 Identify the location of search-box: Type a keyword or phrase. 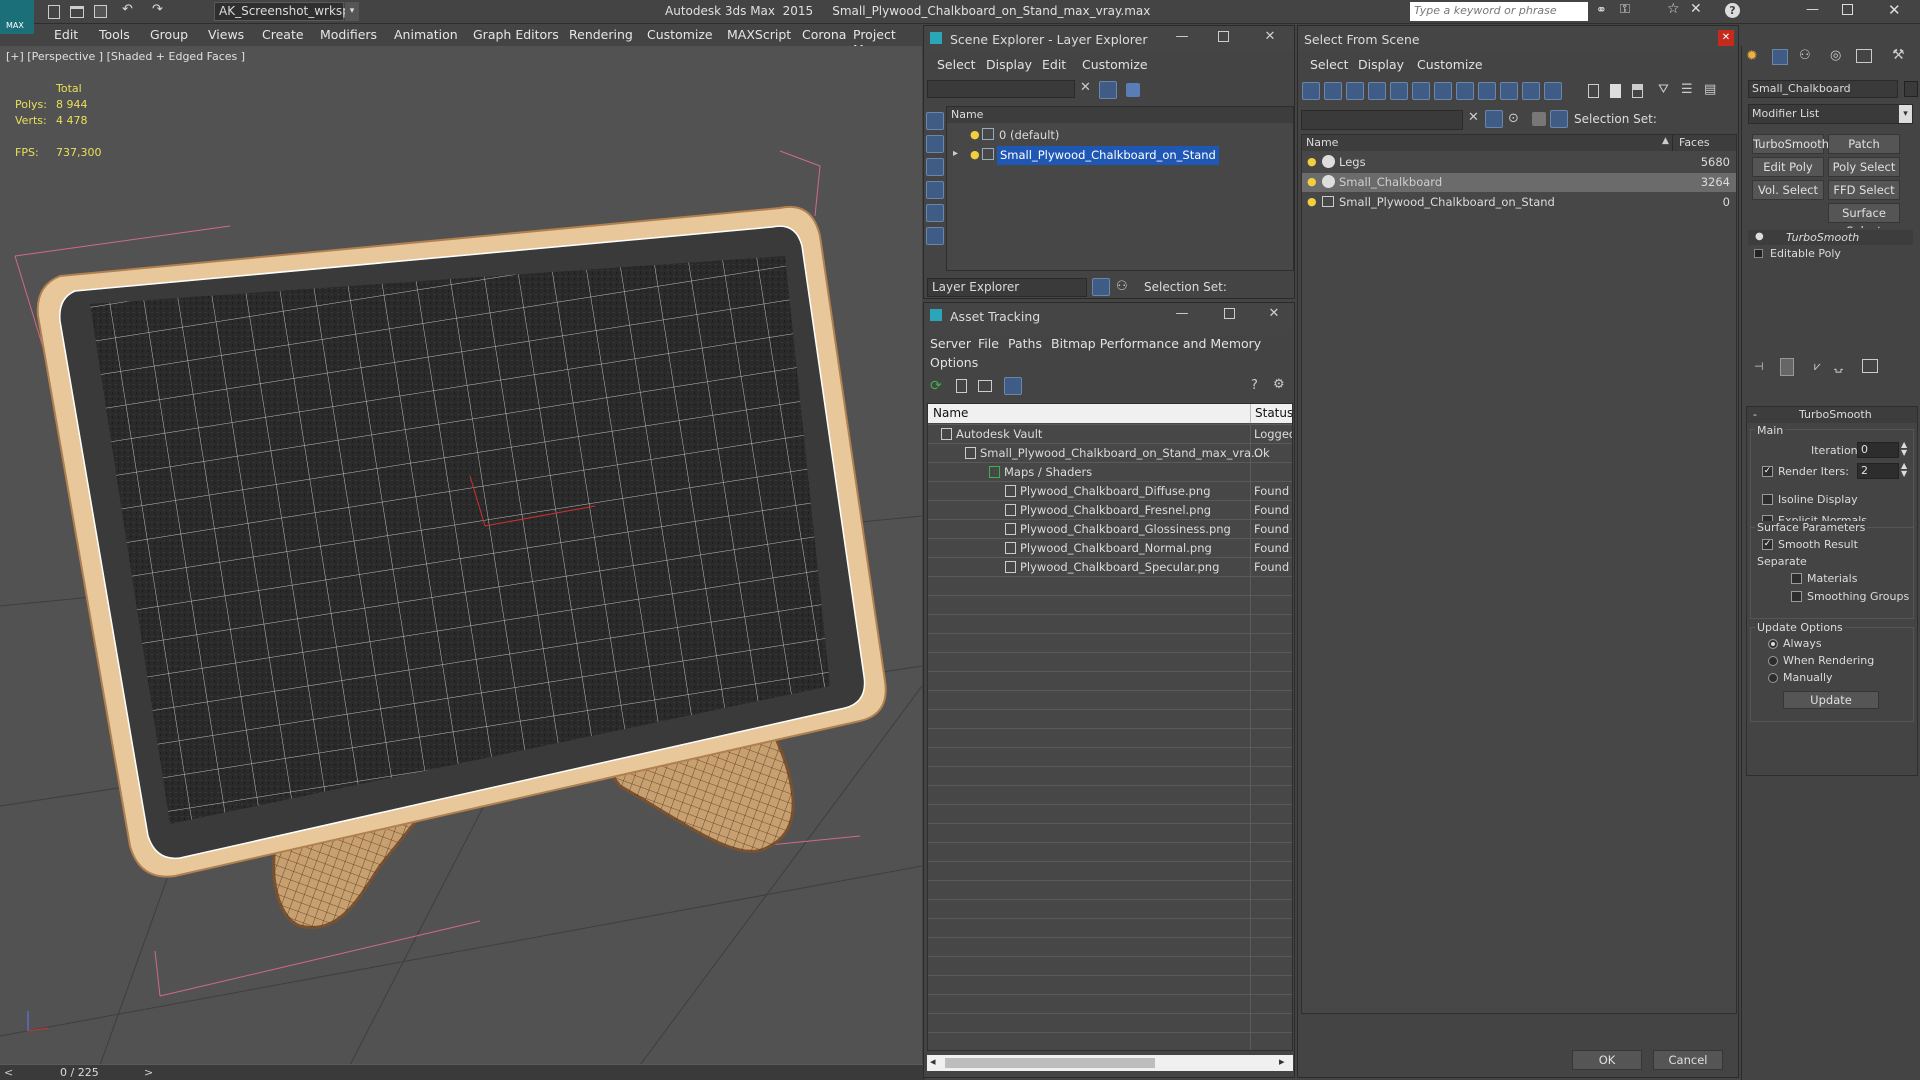
(1499, 11).